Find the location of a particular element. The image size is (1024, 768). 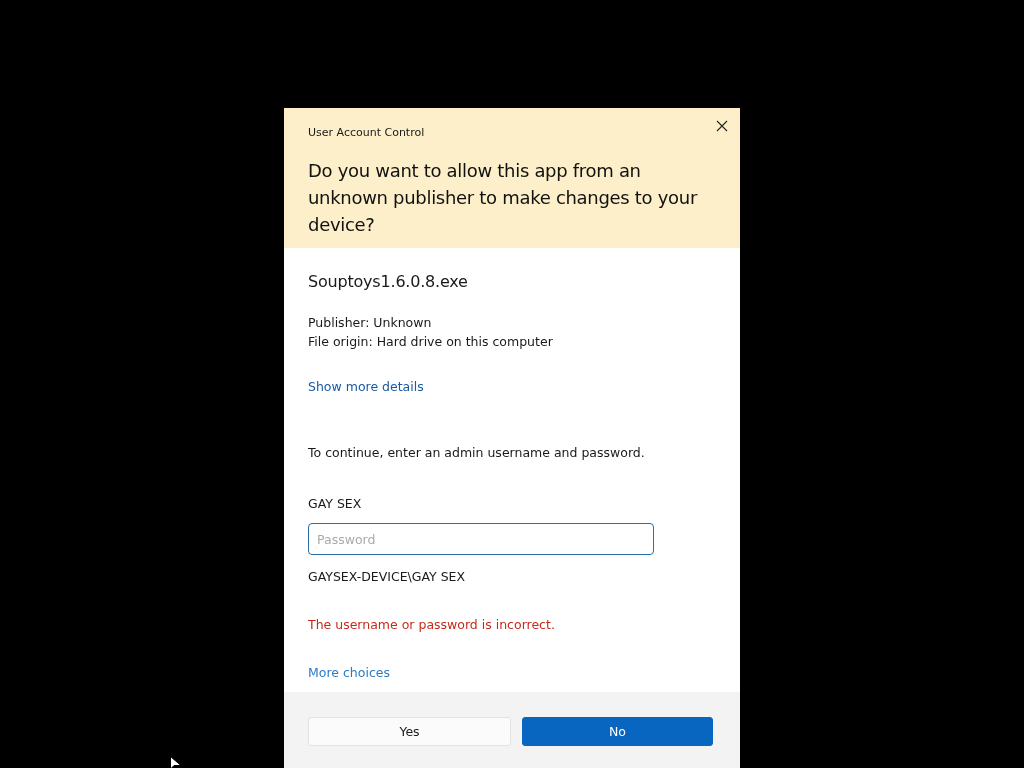

publisher-text: Publisher: Unknown is located at coordinates (370, 323).